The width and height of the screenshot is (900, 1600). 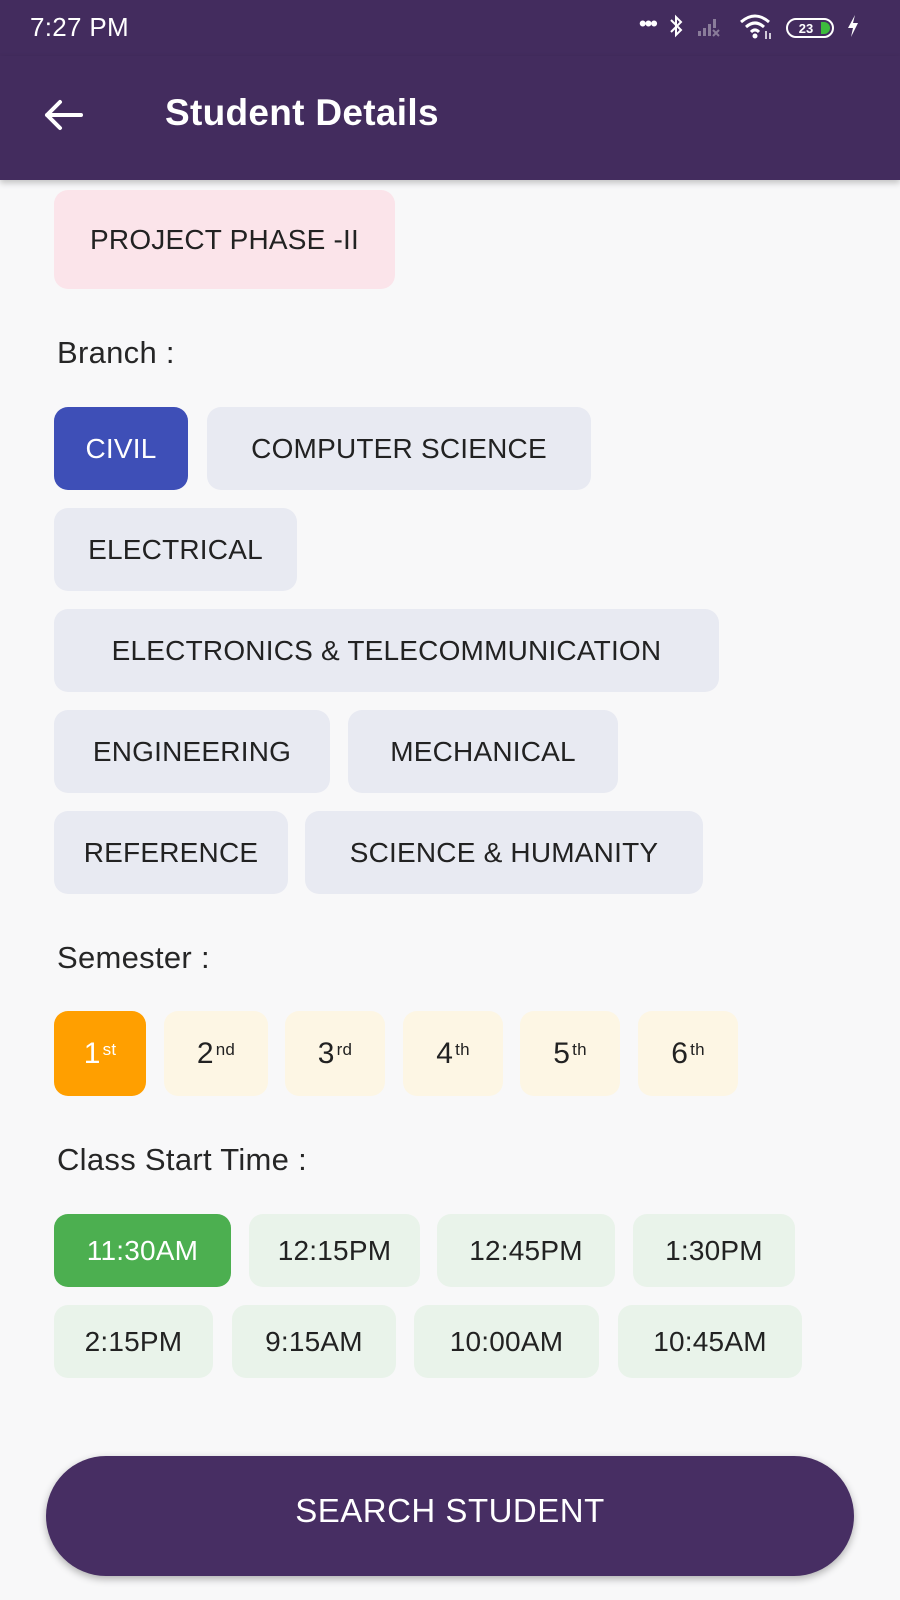 What do you see at coordinates (326, 1053) in the screenshot?
I see `semester-number: 3` at bounding box center [326, 1053].